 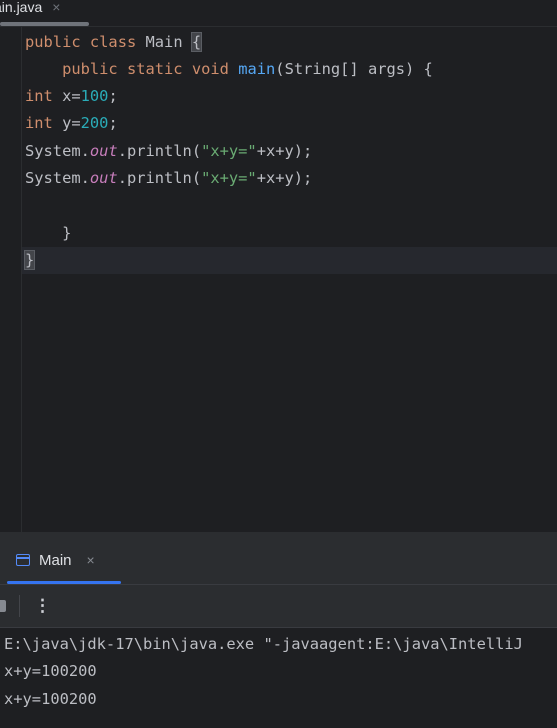 What do you see at coordinates (66, 96) in the screenshot?
I see `variable: x=` at bounding box center [66, 96].